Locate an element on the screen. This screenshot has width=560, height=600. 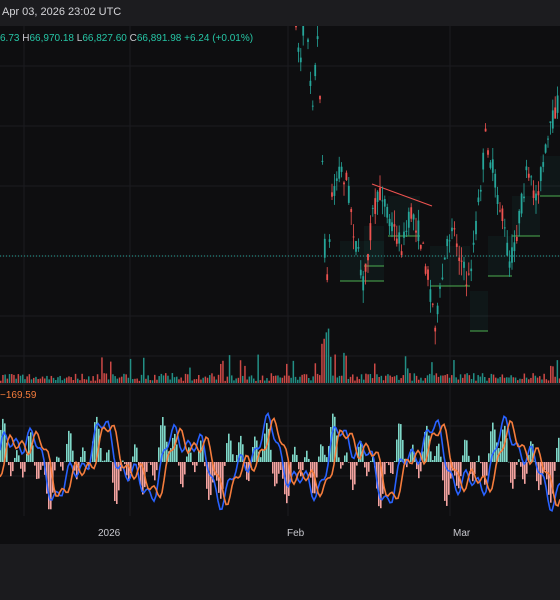
supertrend-fill is located at coordinates (500, 256).